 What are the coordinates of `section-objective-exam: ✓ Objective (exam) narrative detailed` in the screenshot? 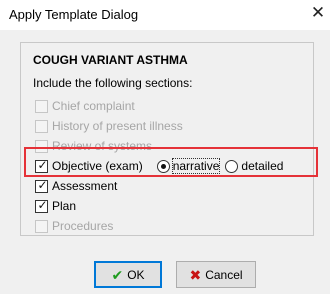 It's located at (159, 166).